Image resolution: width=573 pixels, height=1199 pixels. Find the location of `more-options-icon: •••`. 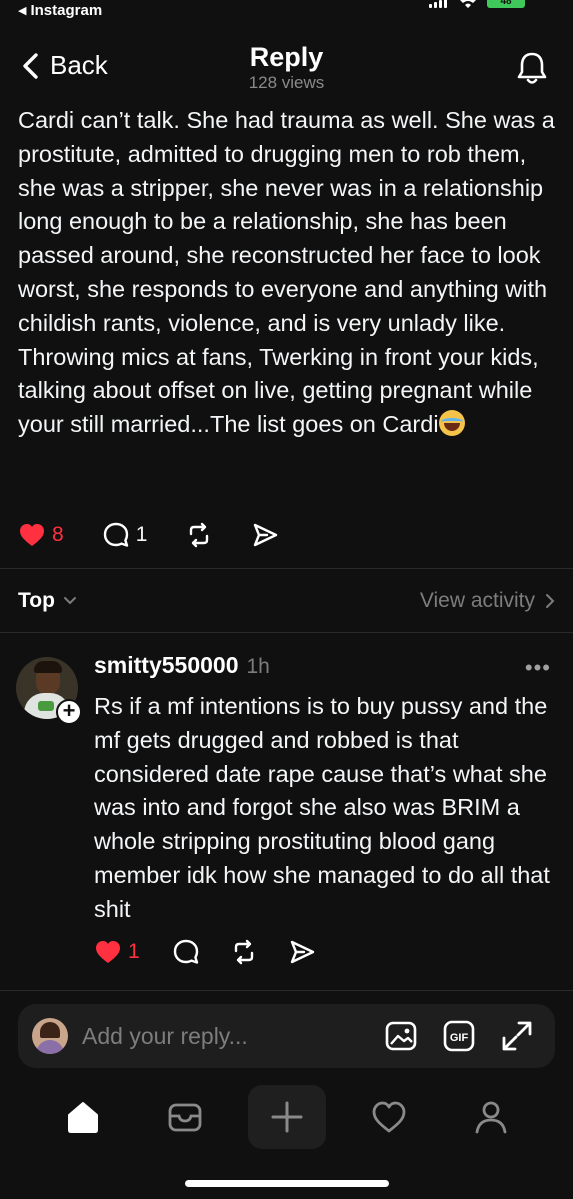

more-options-icon: ••• is located at coordinates (538, 668).